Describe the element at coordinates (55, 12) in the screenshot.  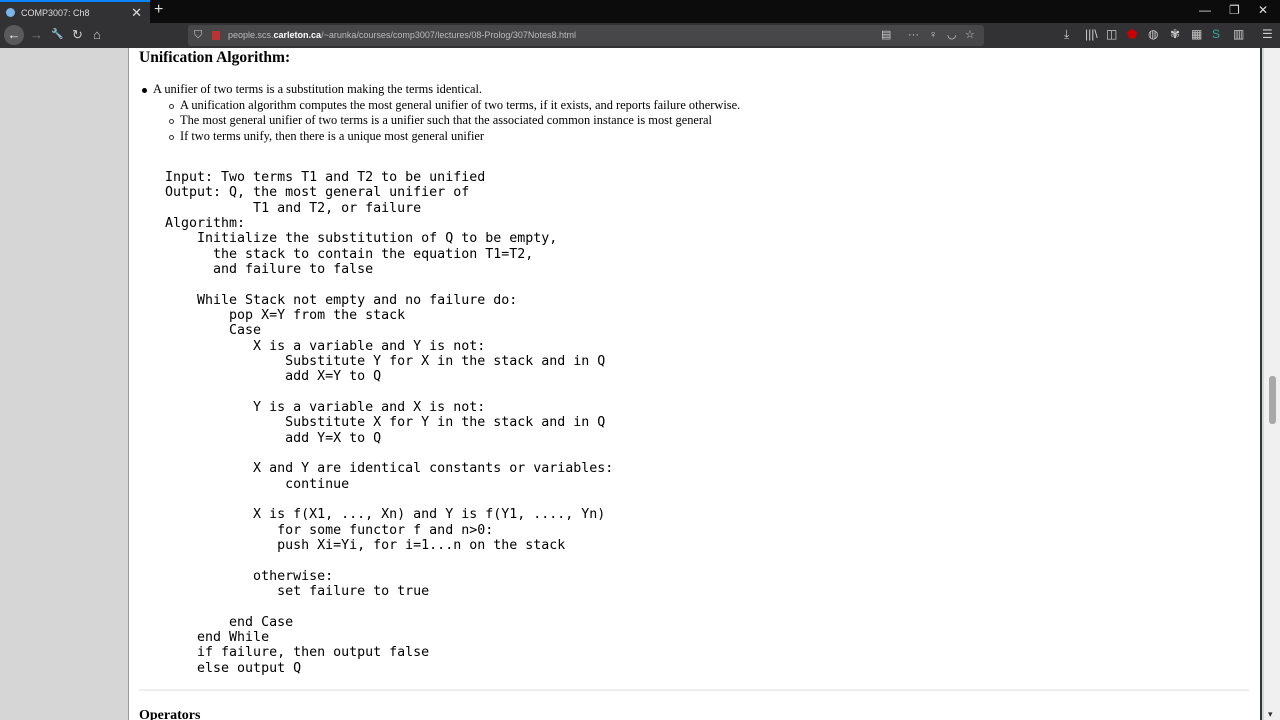
I see `tab-title: COMP3007: Ch8` at that location.